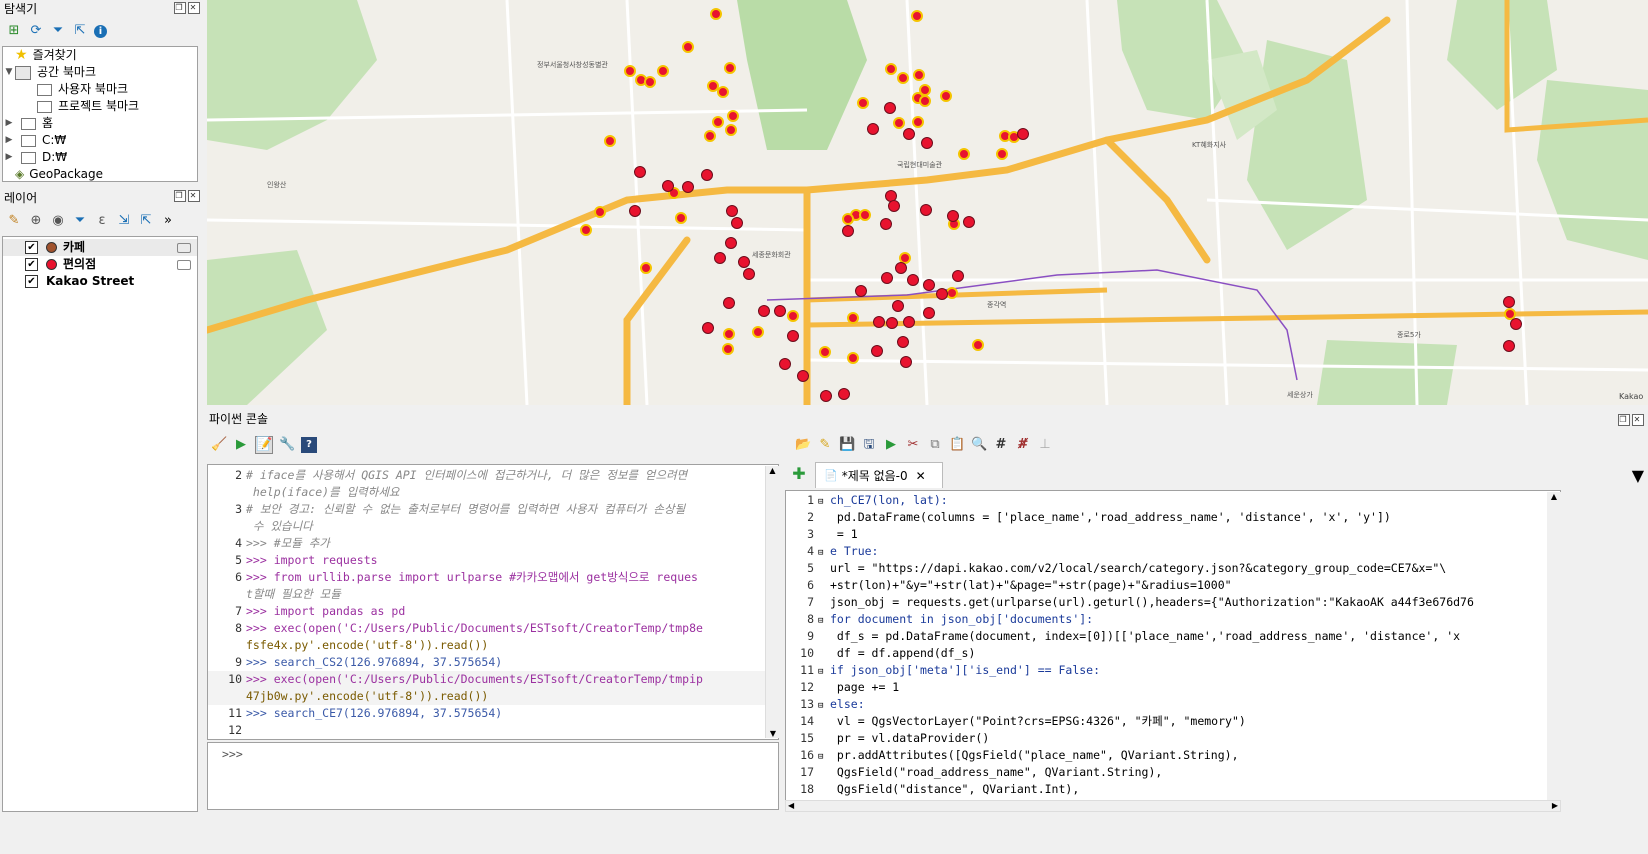 The image size is (1648, 854). What do you see at coordinates (100, 106) in the screenshot?
I see `browser-item-project-bookmarks: 프로젝트 북마크` at bounding box center [100, 106].